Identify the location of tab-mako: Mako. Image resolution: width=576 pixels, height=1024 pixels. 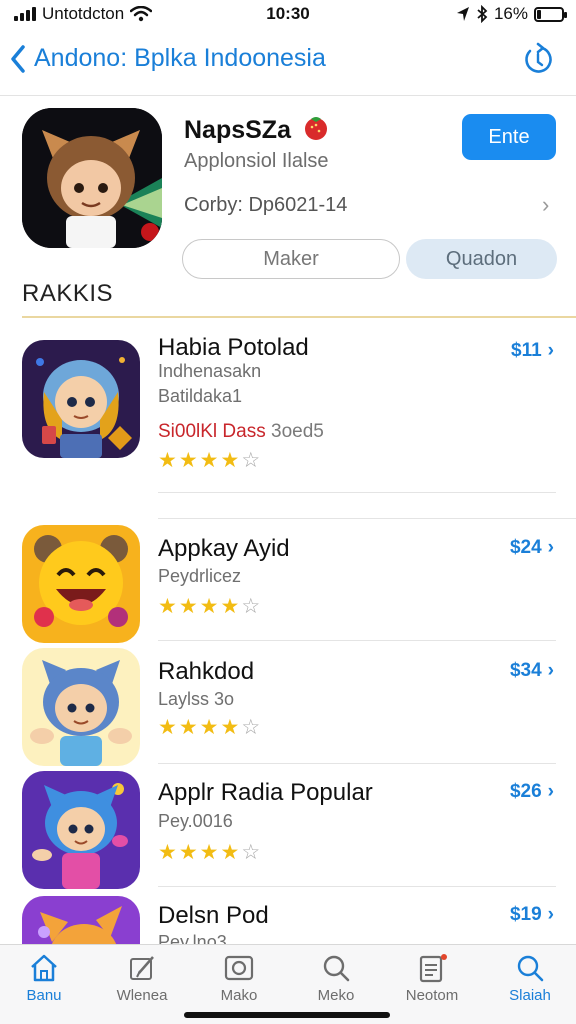
(239, 978).